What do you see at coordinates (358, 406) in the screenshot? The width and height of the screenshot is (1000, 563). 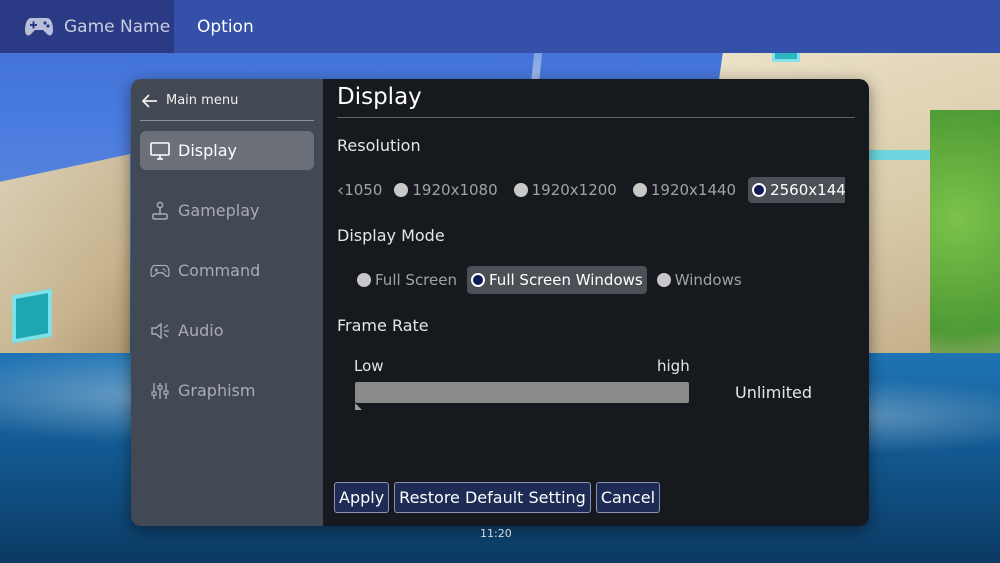 I see `slider-thumb` at bounding box center [358, 406].